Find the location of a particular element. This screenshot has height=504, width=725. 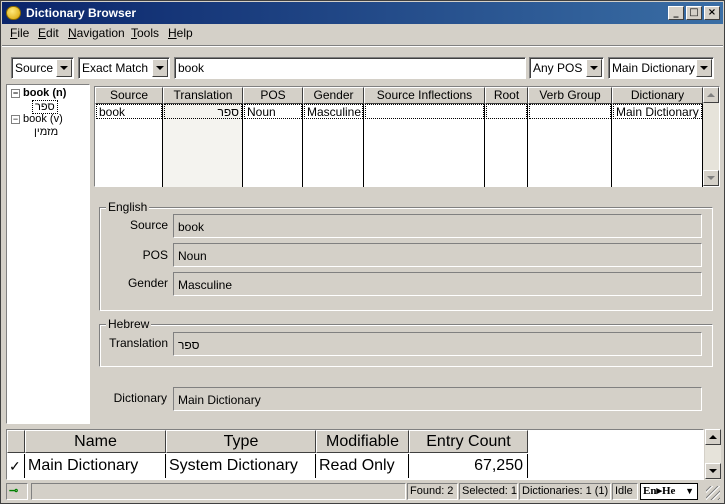

chevron-down-icon: ▼ is located at coordinates (689, 491).